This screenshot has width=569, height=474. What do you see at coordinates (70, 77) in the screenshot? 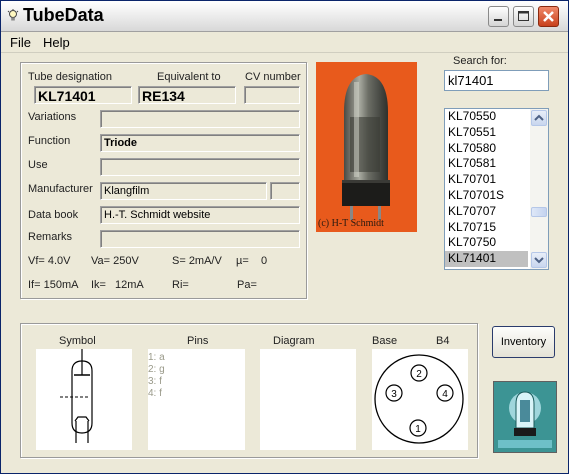
I see `designation-label: Tube designation` at bounding box center [70, 77].